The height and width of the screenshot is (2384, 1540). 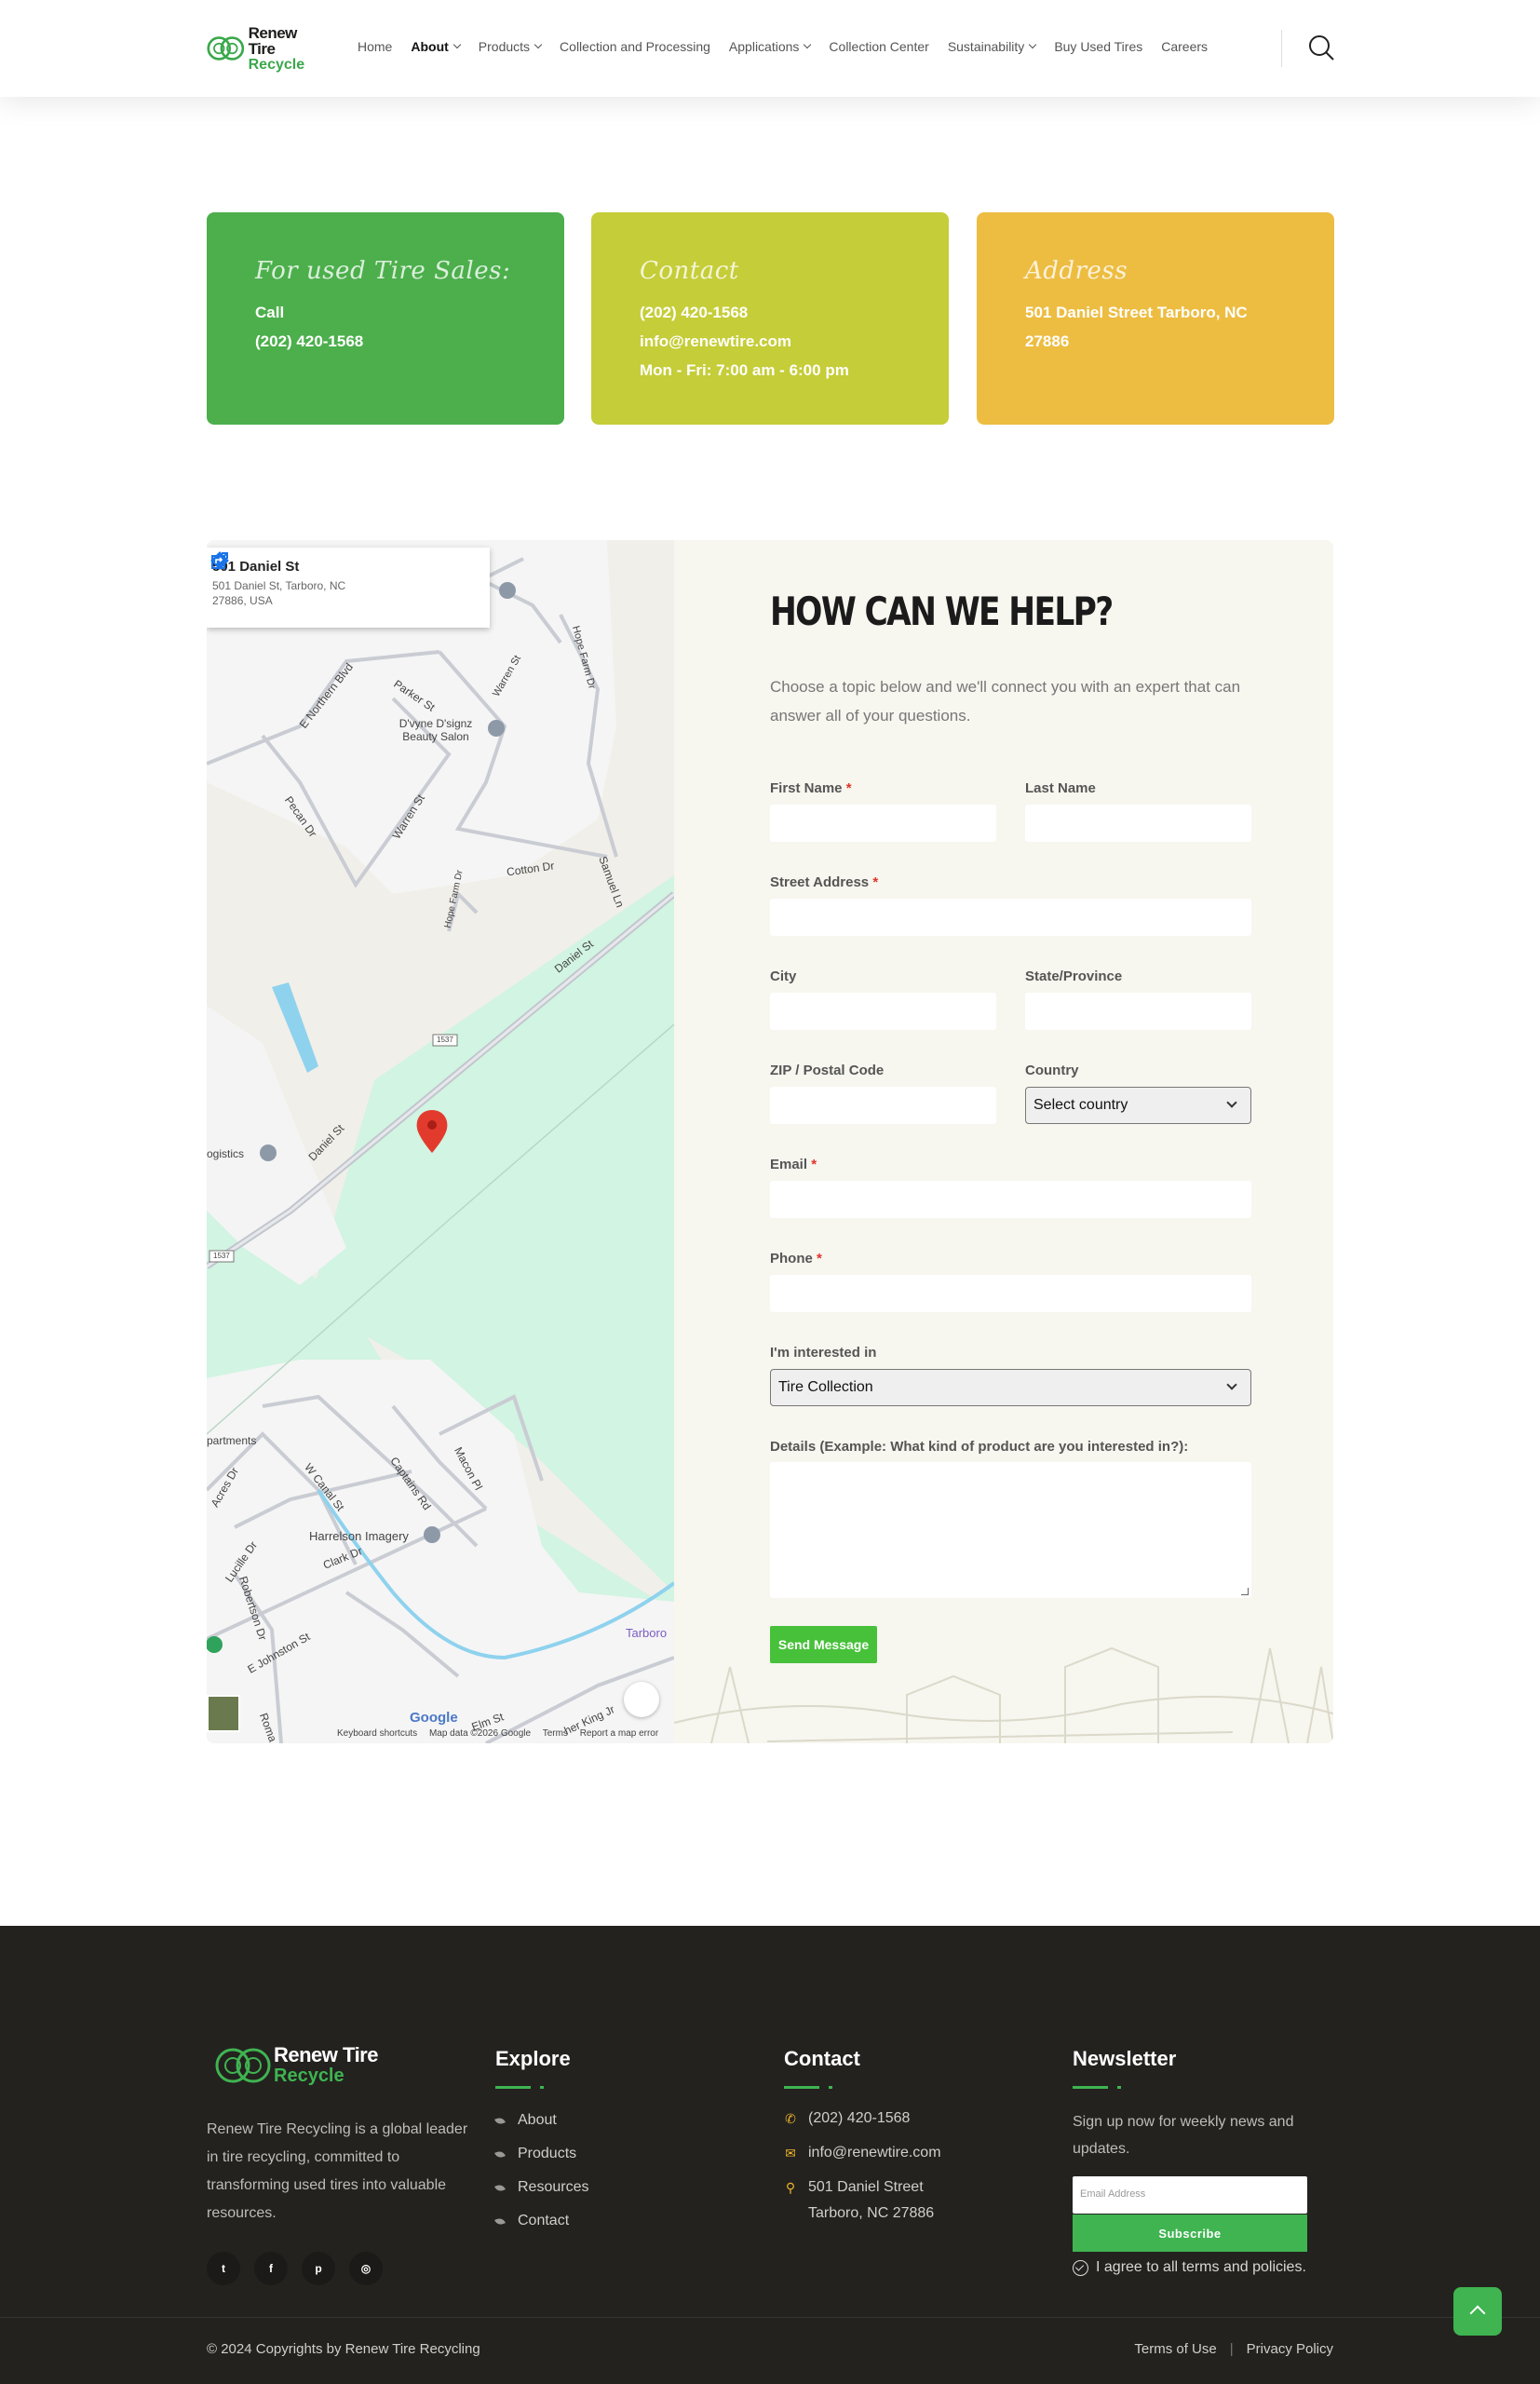 What do you see at coordinates (383, 271) in the screenshot?
I see `card-title: For used Tire Sales:` at bounding box center [383, 271].